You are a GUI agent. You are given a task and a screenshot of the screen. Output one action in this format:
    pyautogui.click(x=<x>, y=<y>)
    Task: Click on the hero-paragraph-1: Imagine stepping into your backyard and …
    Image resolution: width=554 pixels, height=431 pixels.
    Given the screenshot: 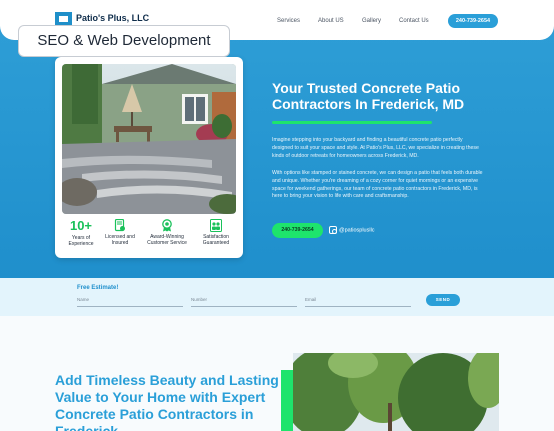 What is the action you would take?
    pyautogui.click(x=375, y=148)
    